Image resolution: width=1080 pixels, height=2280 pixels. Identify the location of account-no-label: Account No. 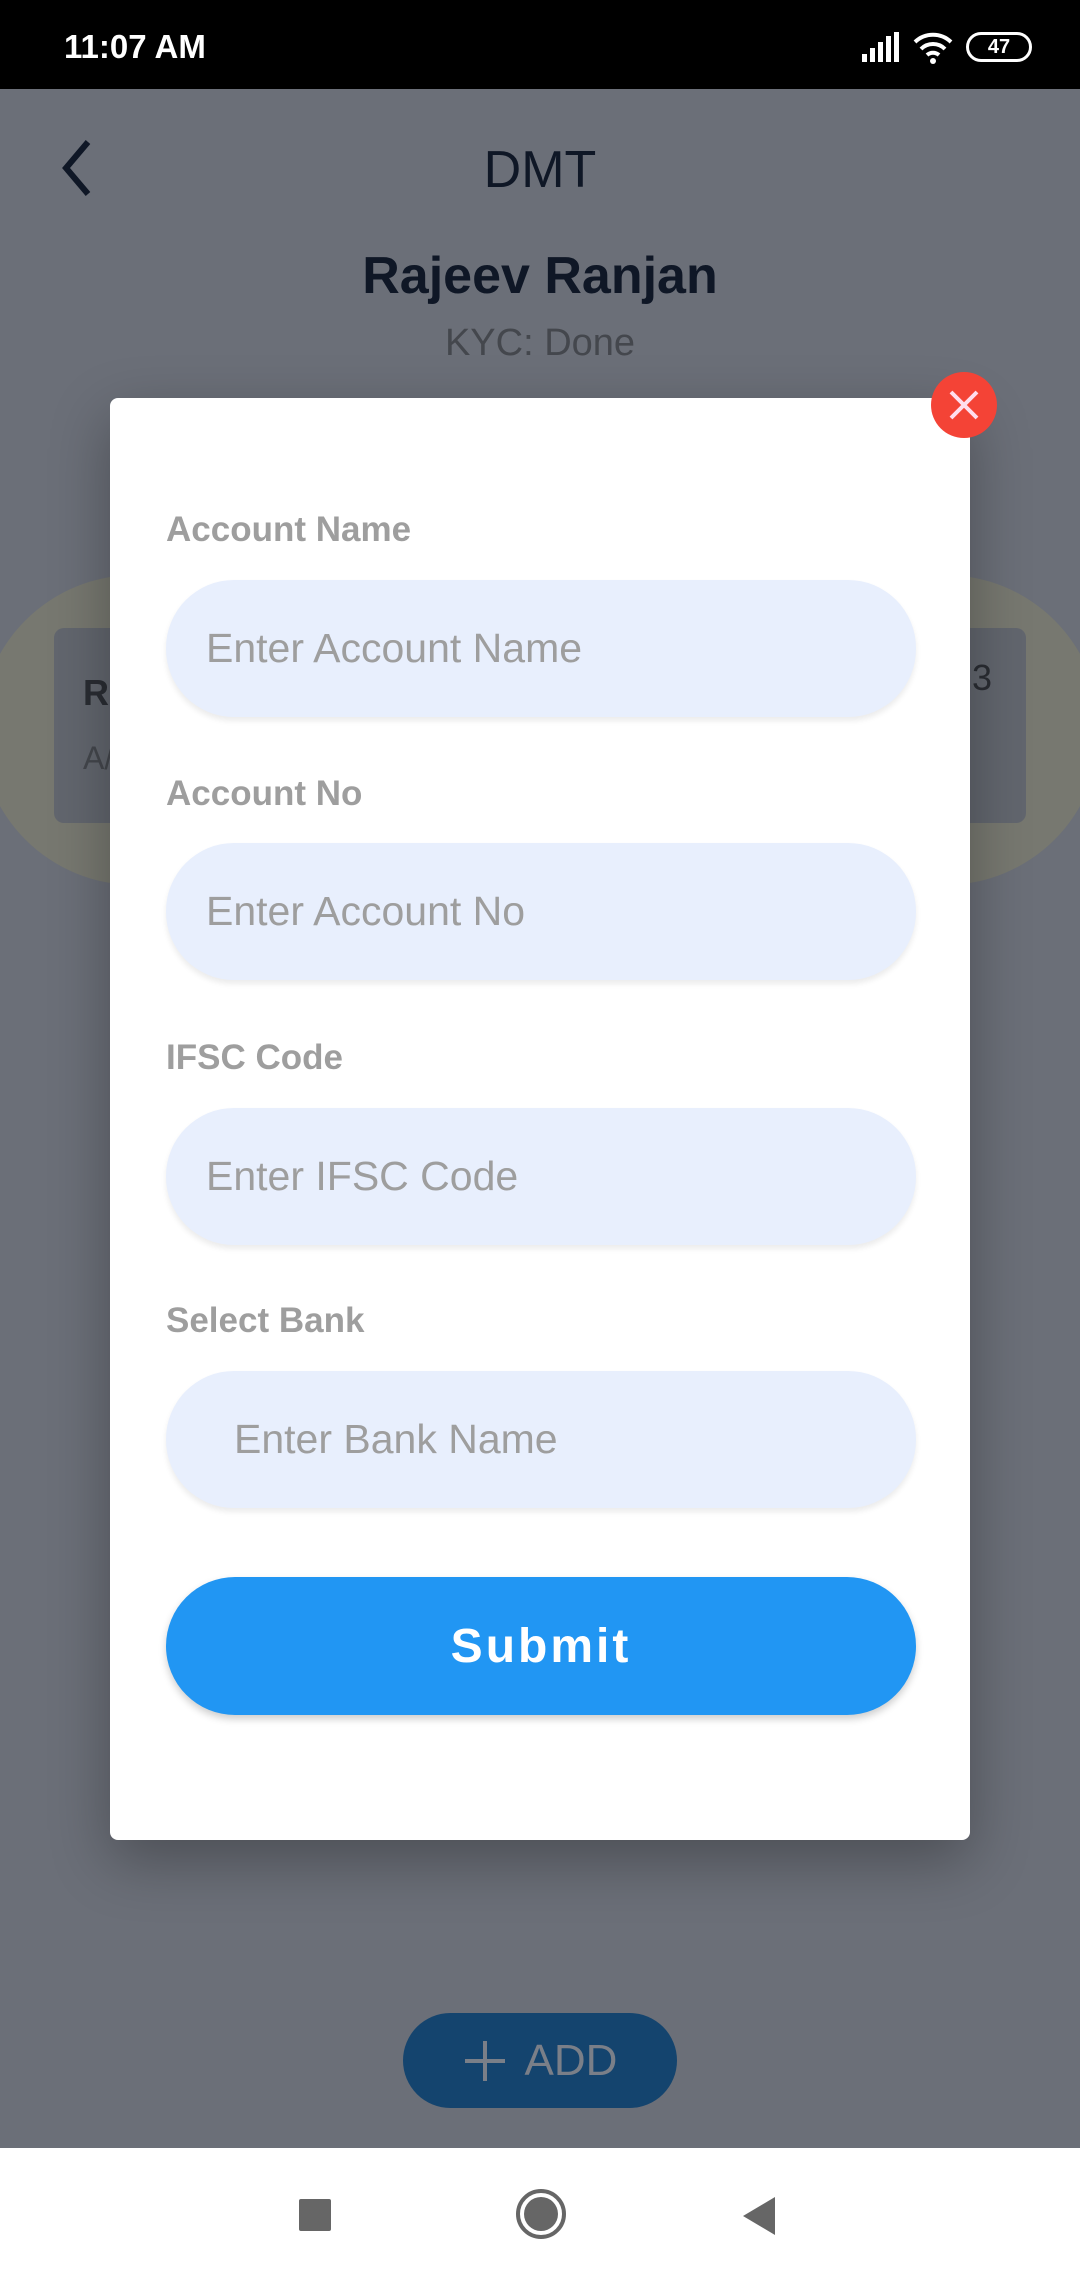
(264, 793).